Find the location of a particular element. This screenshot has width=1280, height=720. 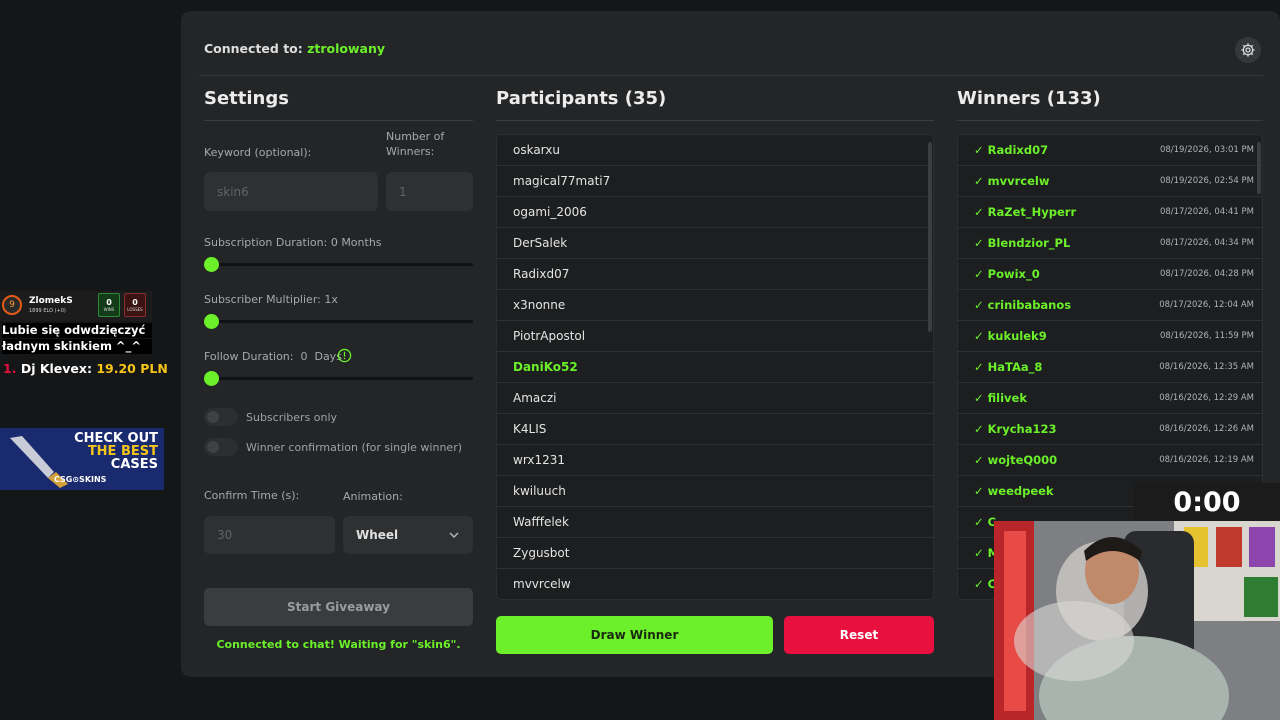

participant-row: mvvrcelw is located at coordinates (715, 584).